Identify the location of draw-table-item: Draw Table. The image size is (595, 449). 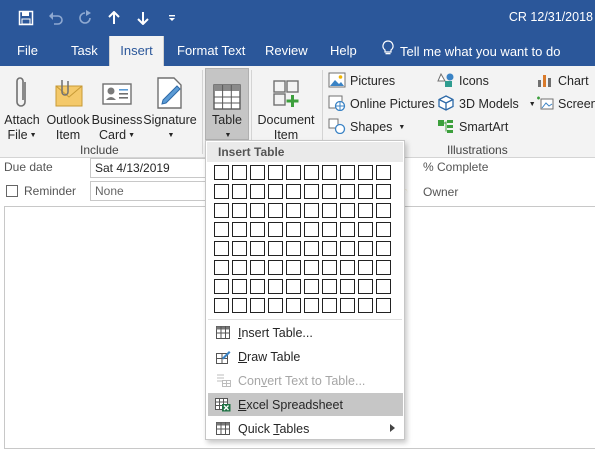
(305, 356).